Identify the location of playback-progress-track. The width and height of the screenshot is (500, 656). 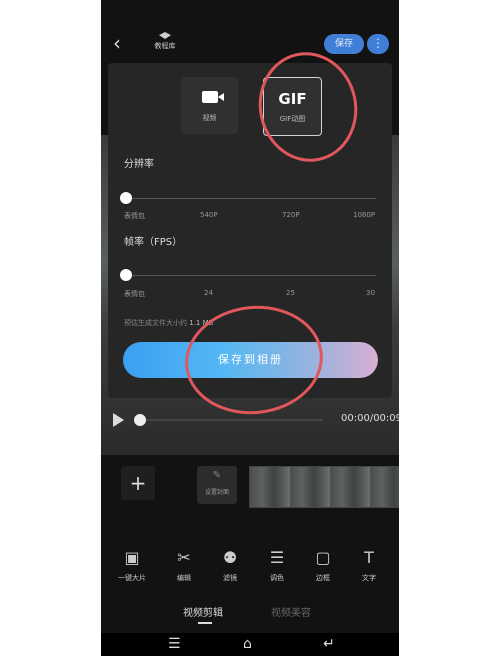
(230, 420).